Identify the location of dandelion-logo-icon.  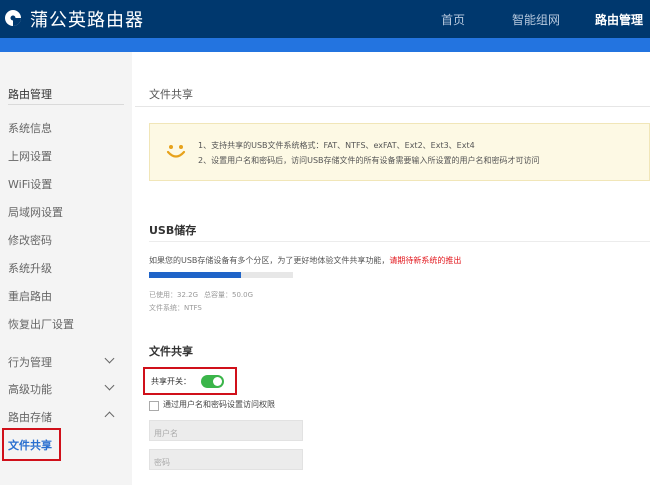
(13, 18).